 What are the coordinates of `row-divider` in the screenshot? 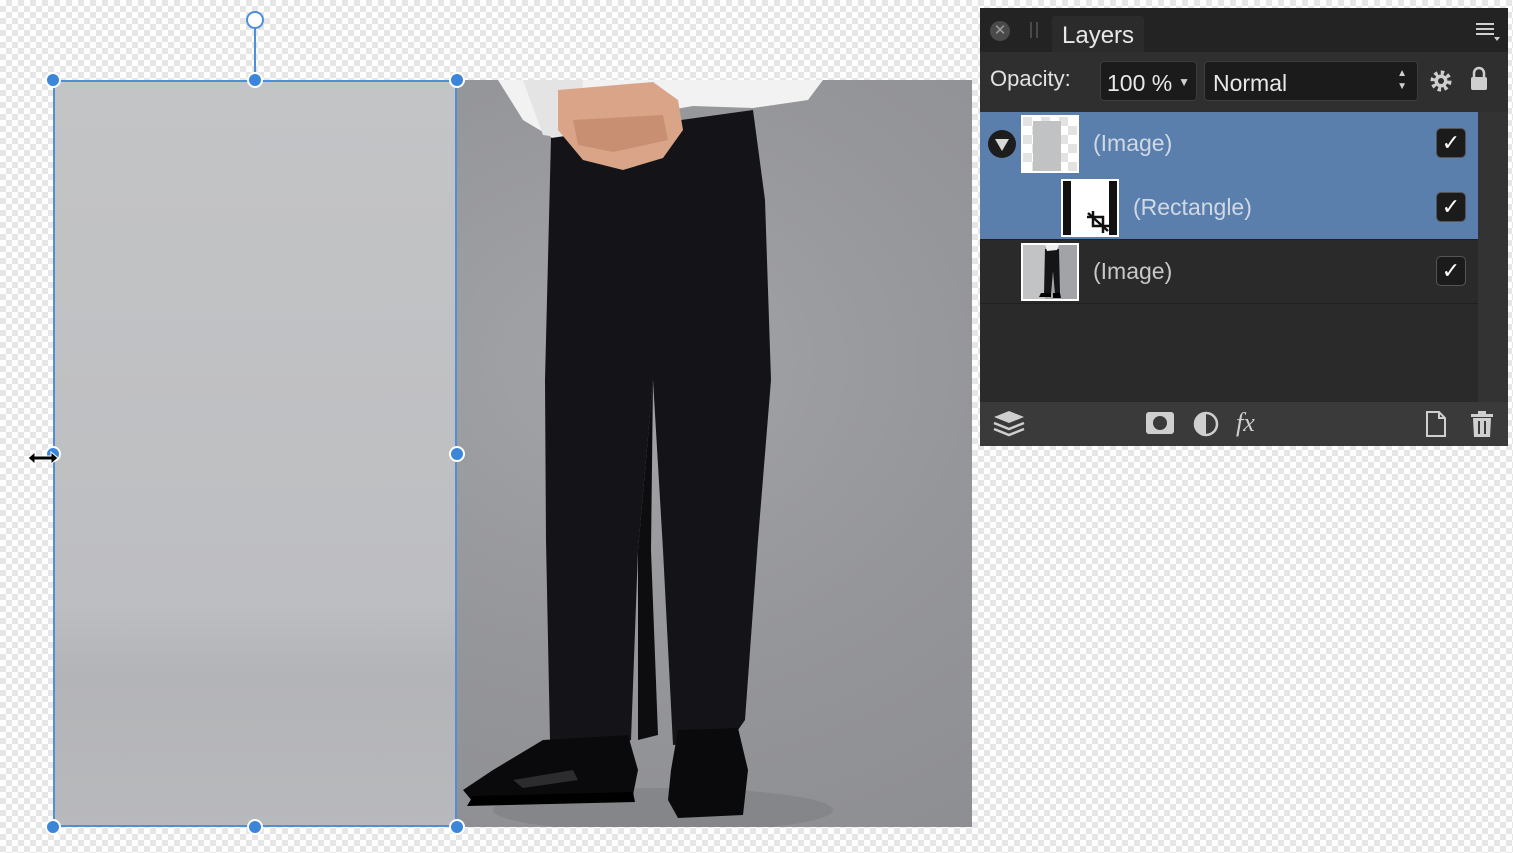 It's located at (1229, 303).